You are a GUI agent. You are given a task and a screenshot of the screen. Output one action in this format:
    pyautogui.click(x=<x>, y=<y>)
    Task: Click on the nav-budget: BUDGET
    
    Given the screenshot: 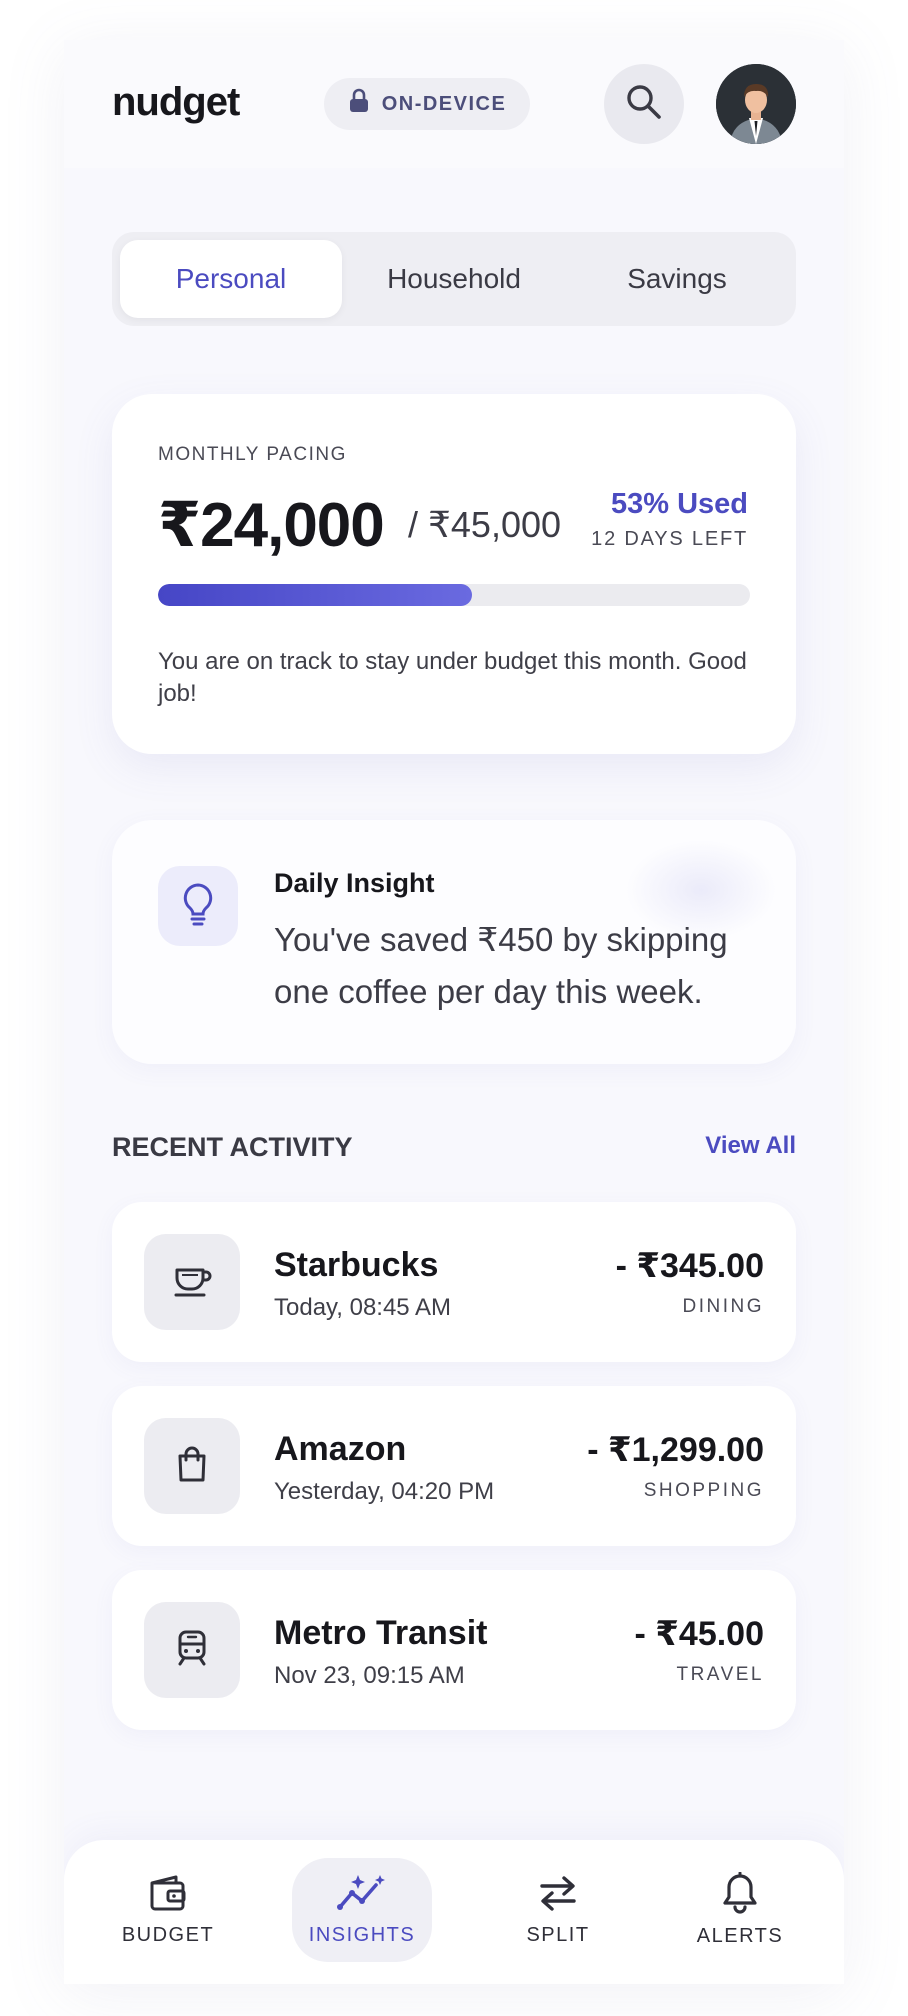 What is the action you would take?
    pyautogui.click(x=168, y=1910)
    